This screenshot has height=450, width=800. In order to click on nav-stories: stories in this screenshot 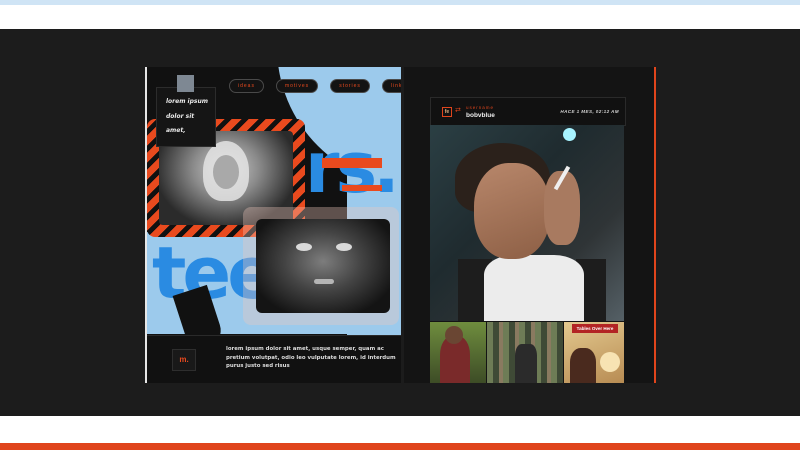, I will do `click(350, 86)`.